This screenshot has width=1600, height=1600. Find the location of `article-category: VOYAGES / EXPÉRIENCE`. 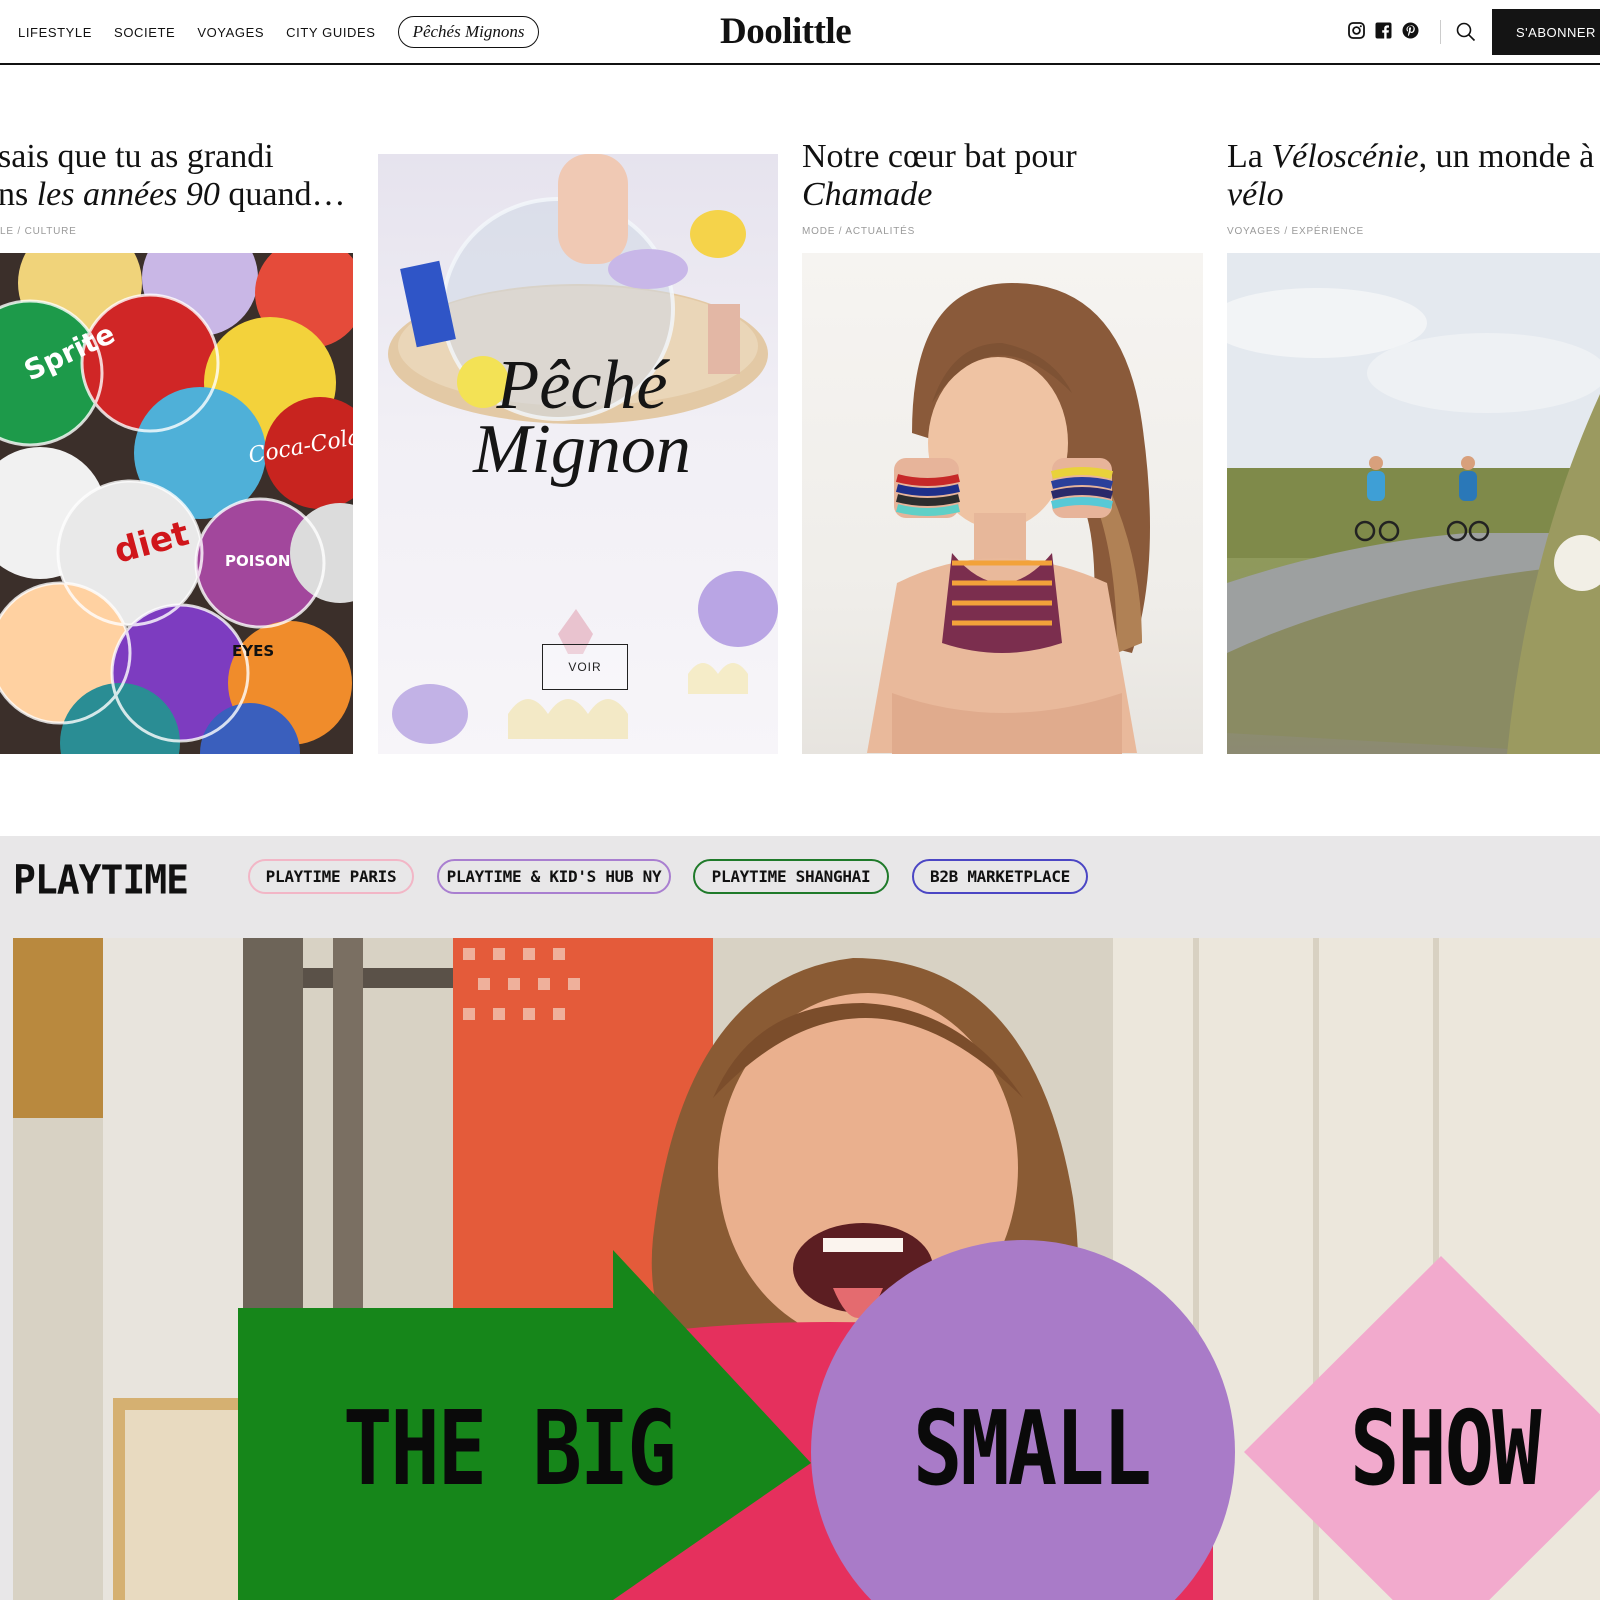

article-category: VOYAGES / EXPÉRIENCE is located at coordinates (1295, 231).